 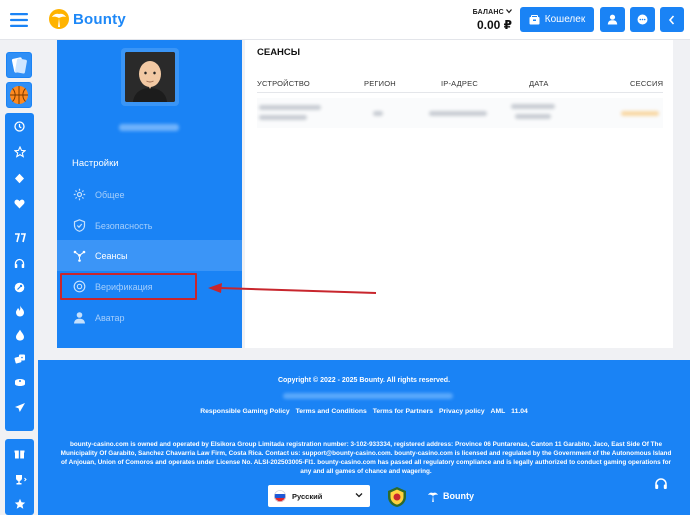 I want to click on rail-group-games, so click(x=19, y=327).